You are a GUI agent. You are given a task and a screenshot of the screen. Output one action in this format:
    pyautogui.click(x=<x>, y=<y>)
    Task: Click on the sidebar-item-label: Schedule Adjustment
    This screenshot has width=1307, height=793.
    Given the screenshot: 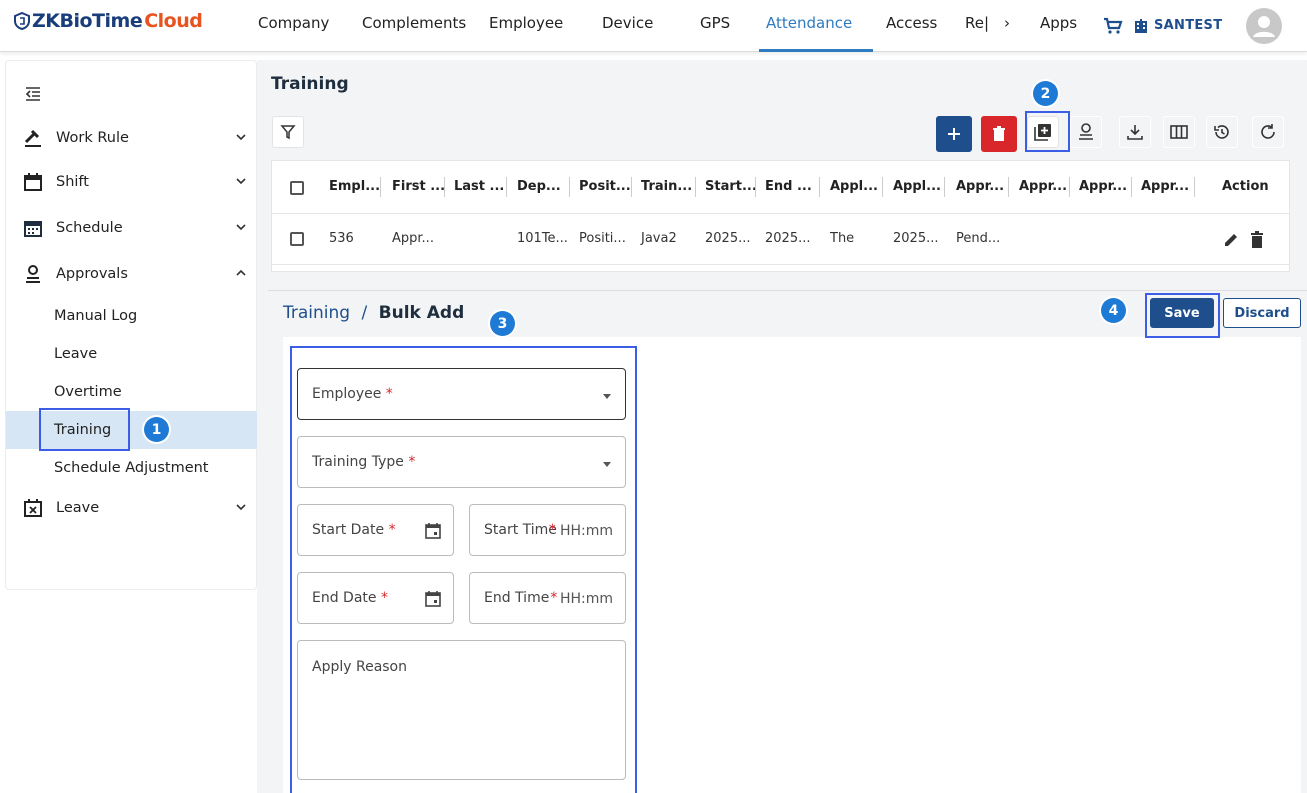 What is the action you would take?
    pyautogui.click(x=131, y=468)
    